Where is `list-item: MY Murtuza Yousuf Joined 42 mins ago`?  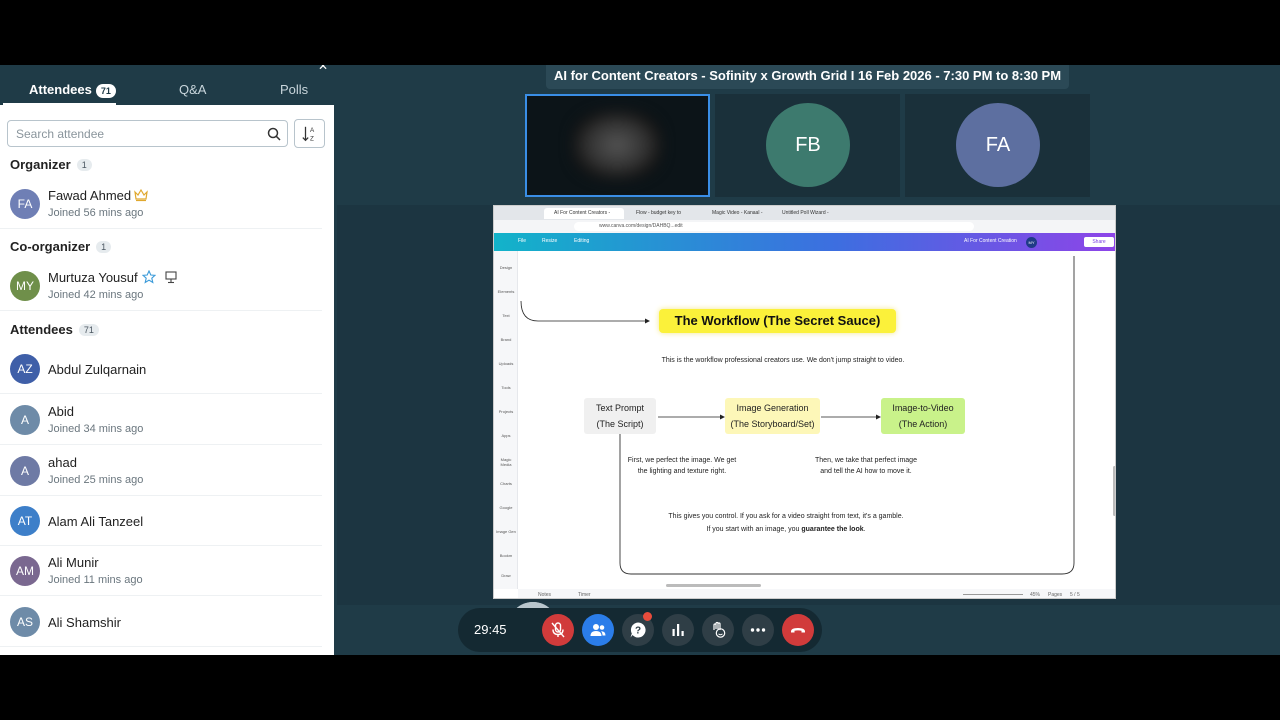
list-item: MY Murtuza Yousuf Joined 42 mins ago is located at coordinates (161, 286).